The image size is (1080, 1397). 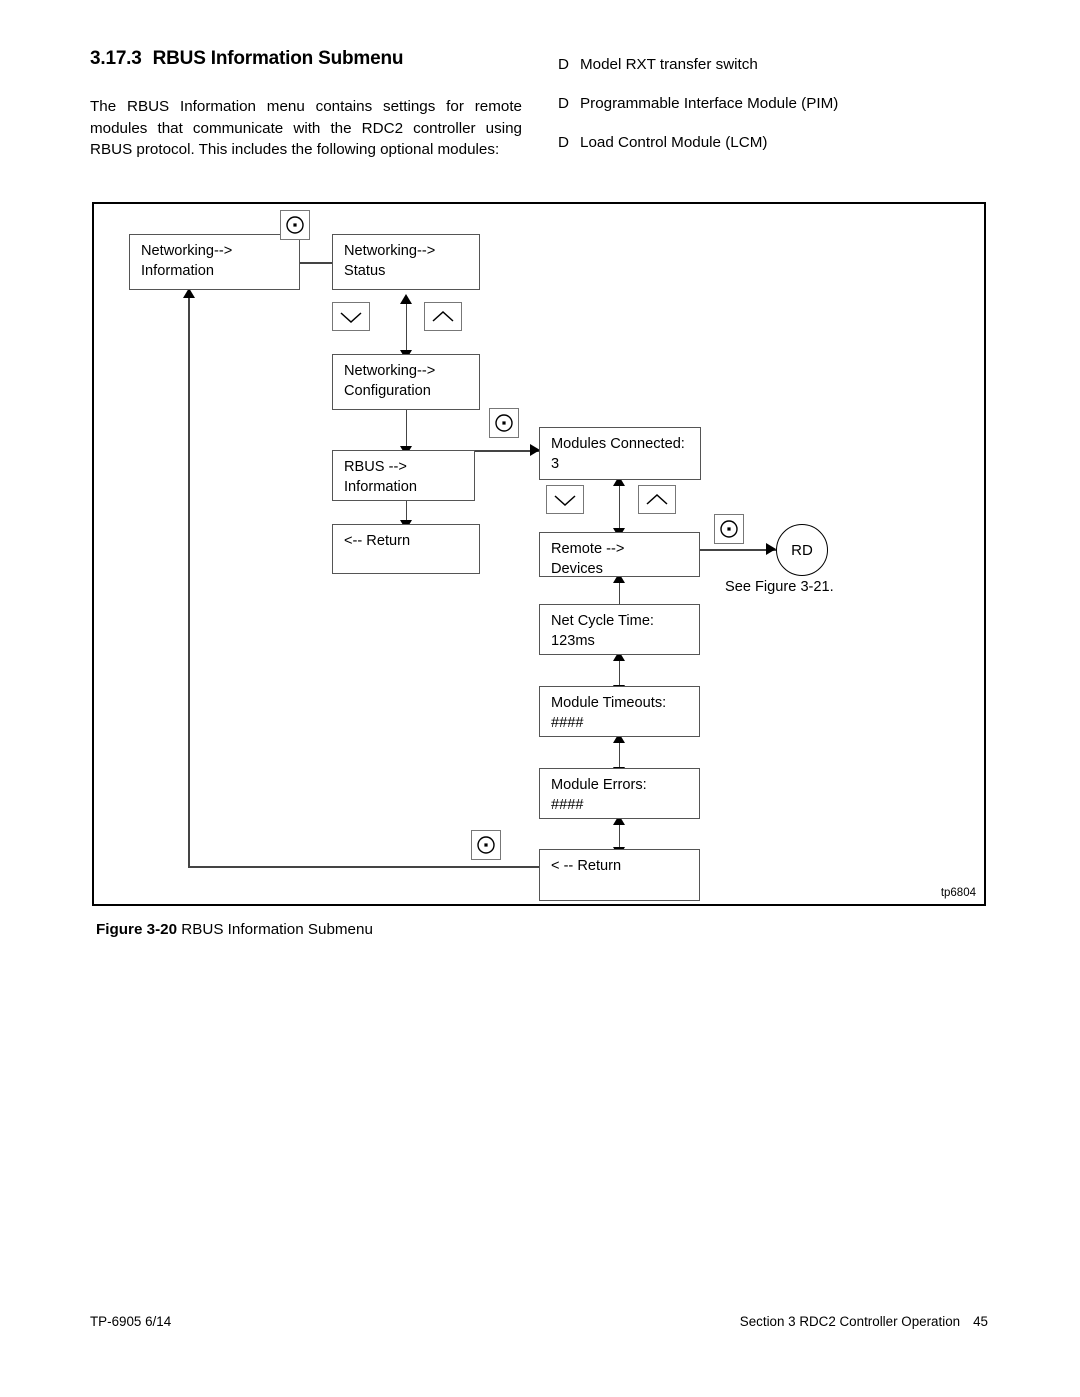 What do you see at coordinates (619, 875) in the screenshot?
I see `node-return-right: < -- Return` at bounding box center [619, 875].